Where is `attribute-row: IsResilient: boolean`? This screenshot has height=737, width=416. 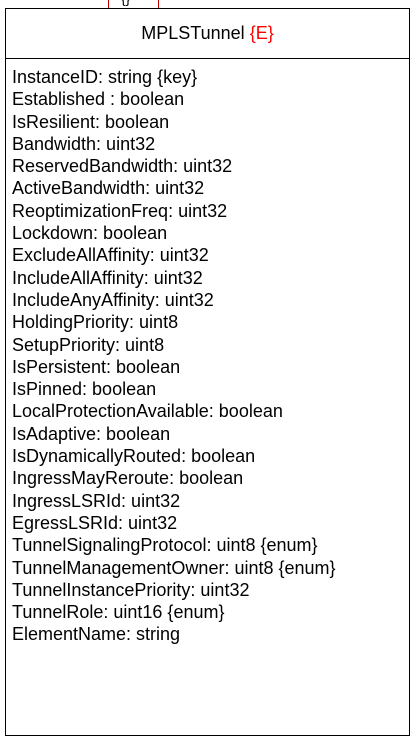 attribute-row: IsResilient: boolean is located at coordinates (91, 121).